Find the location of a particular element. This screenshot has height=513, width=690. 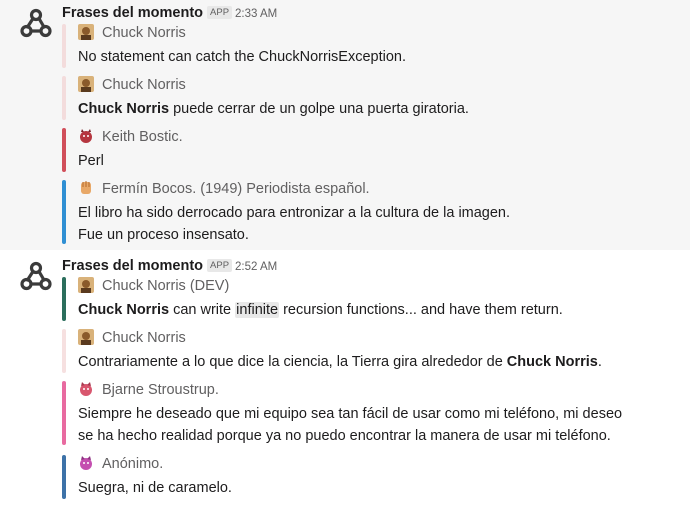

attachment-text: Suegra, ni de caramelo. is located at coordinates (155, 488).